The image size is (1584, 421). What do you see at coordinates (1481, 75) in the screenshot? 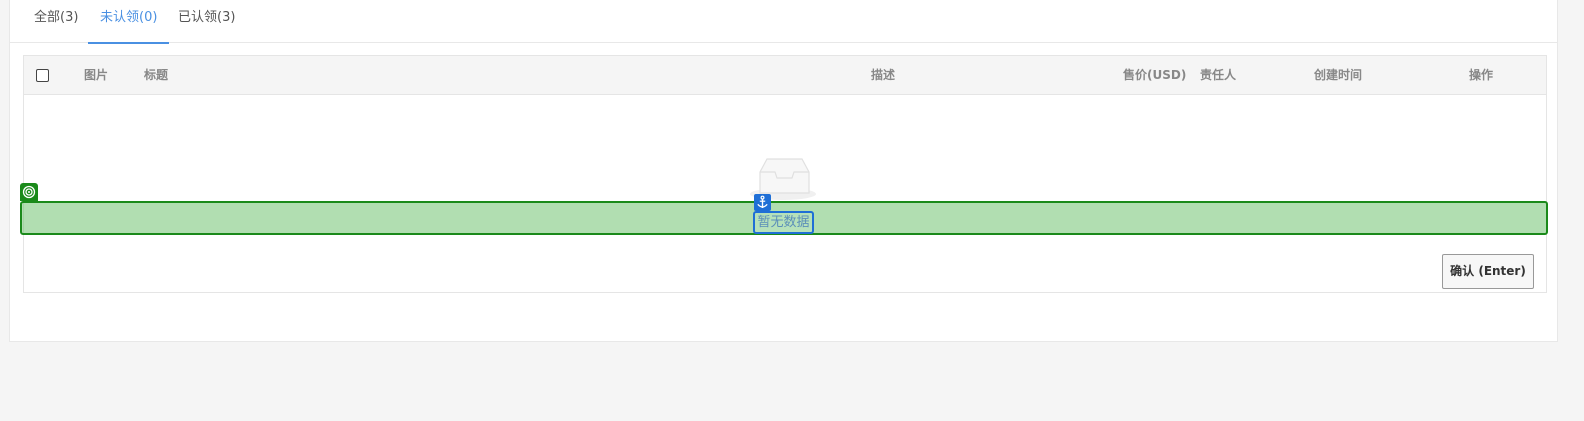
I see `column-header-actions: 操作` at bounding box center [1481, 75].